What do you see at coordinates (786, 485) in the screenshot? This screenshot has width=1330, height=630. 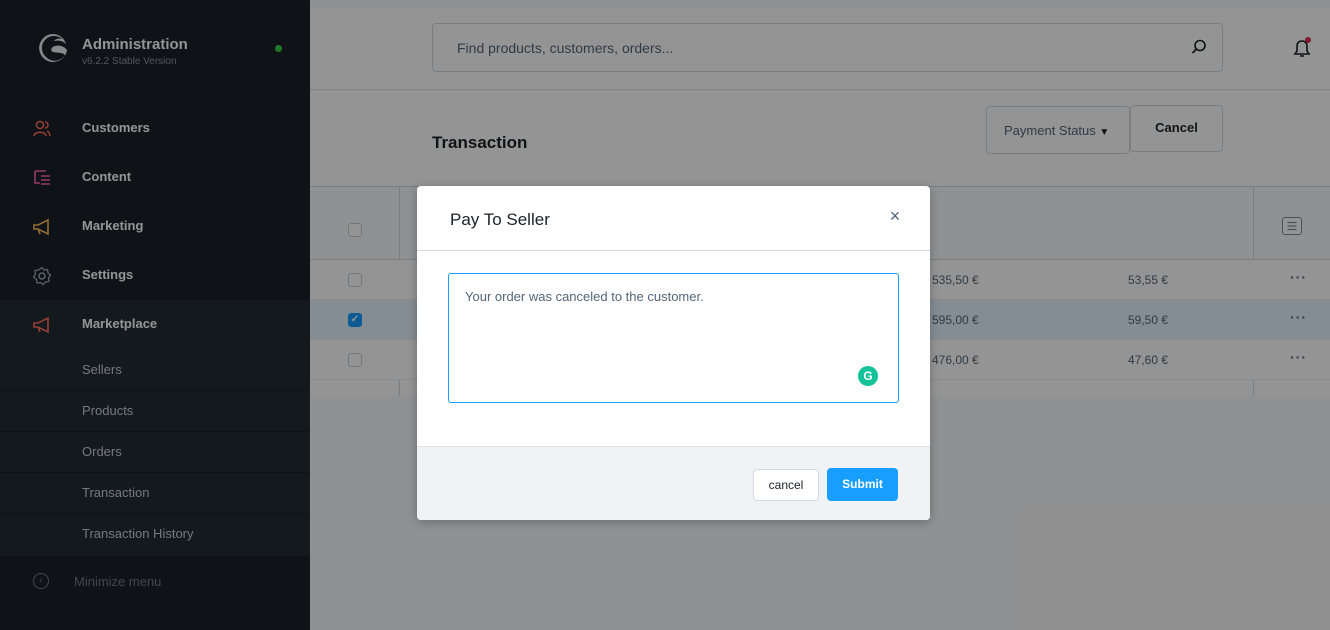 I see `modal-cancel-button: cancel` at bounding box center [786, 485].